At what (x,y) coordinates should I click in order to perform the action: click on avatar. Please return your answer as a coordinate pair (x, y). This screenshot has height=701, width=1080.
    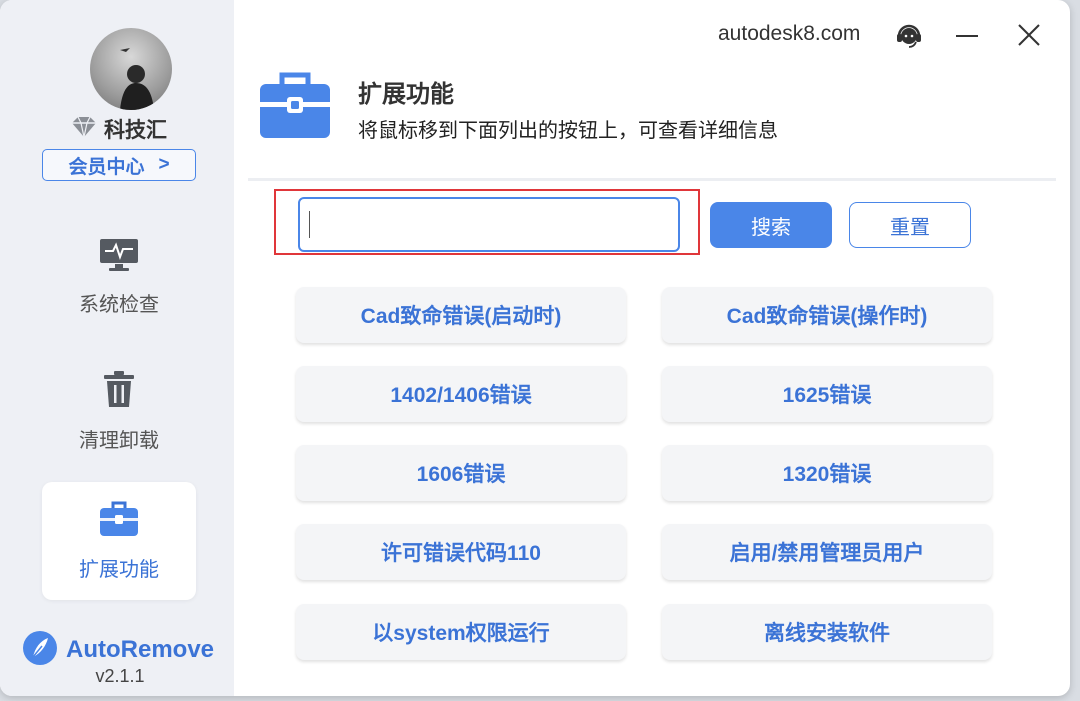
    Looking at the image, I should click on (131, 69).